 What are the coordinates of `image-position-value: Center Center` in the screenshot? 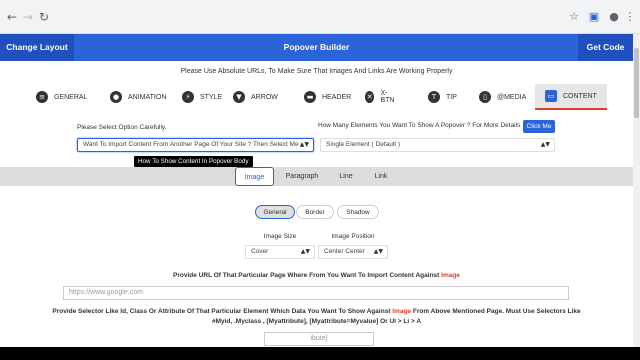 It's located at (344, 251).